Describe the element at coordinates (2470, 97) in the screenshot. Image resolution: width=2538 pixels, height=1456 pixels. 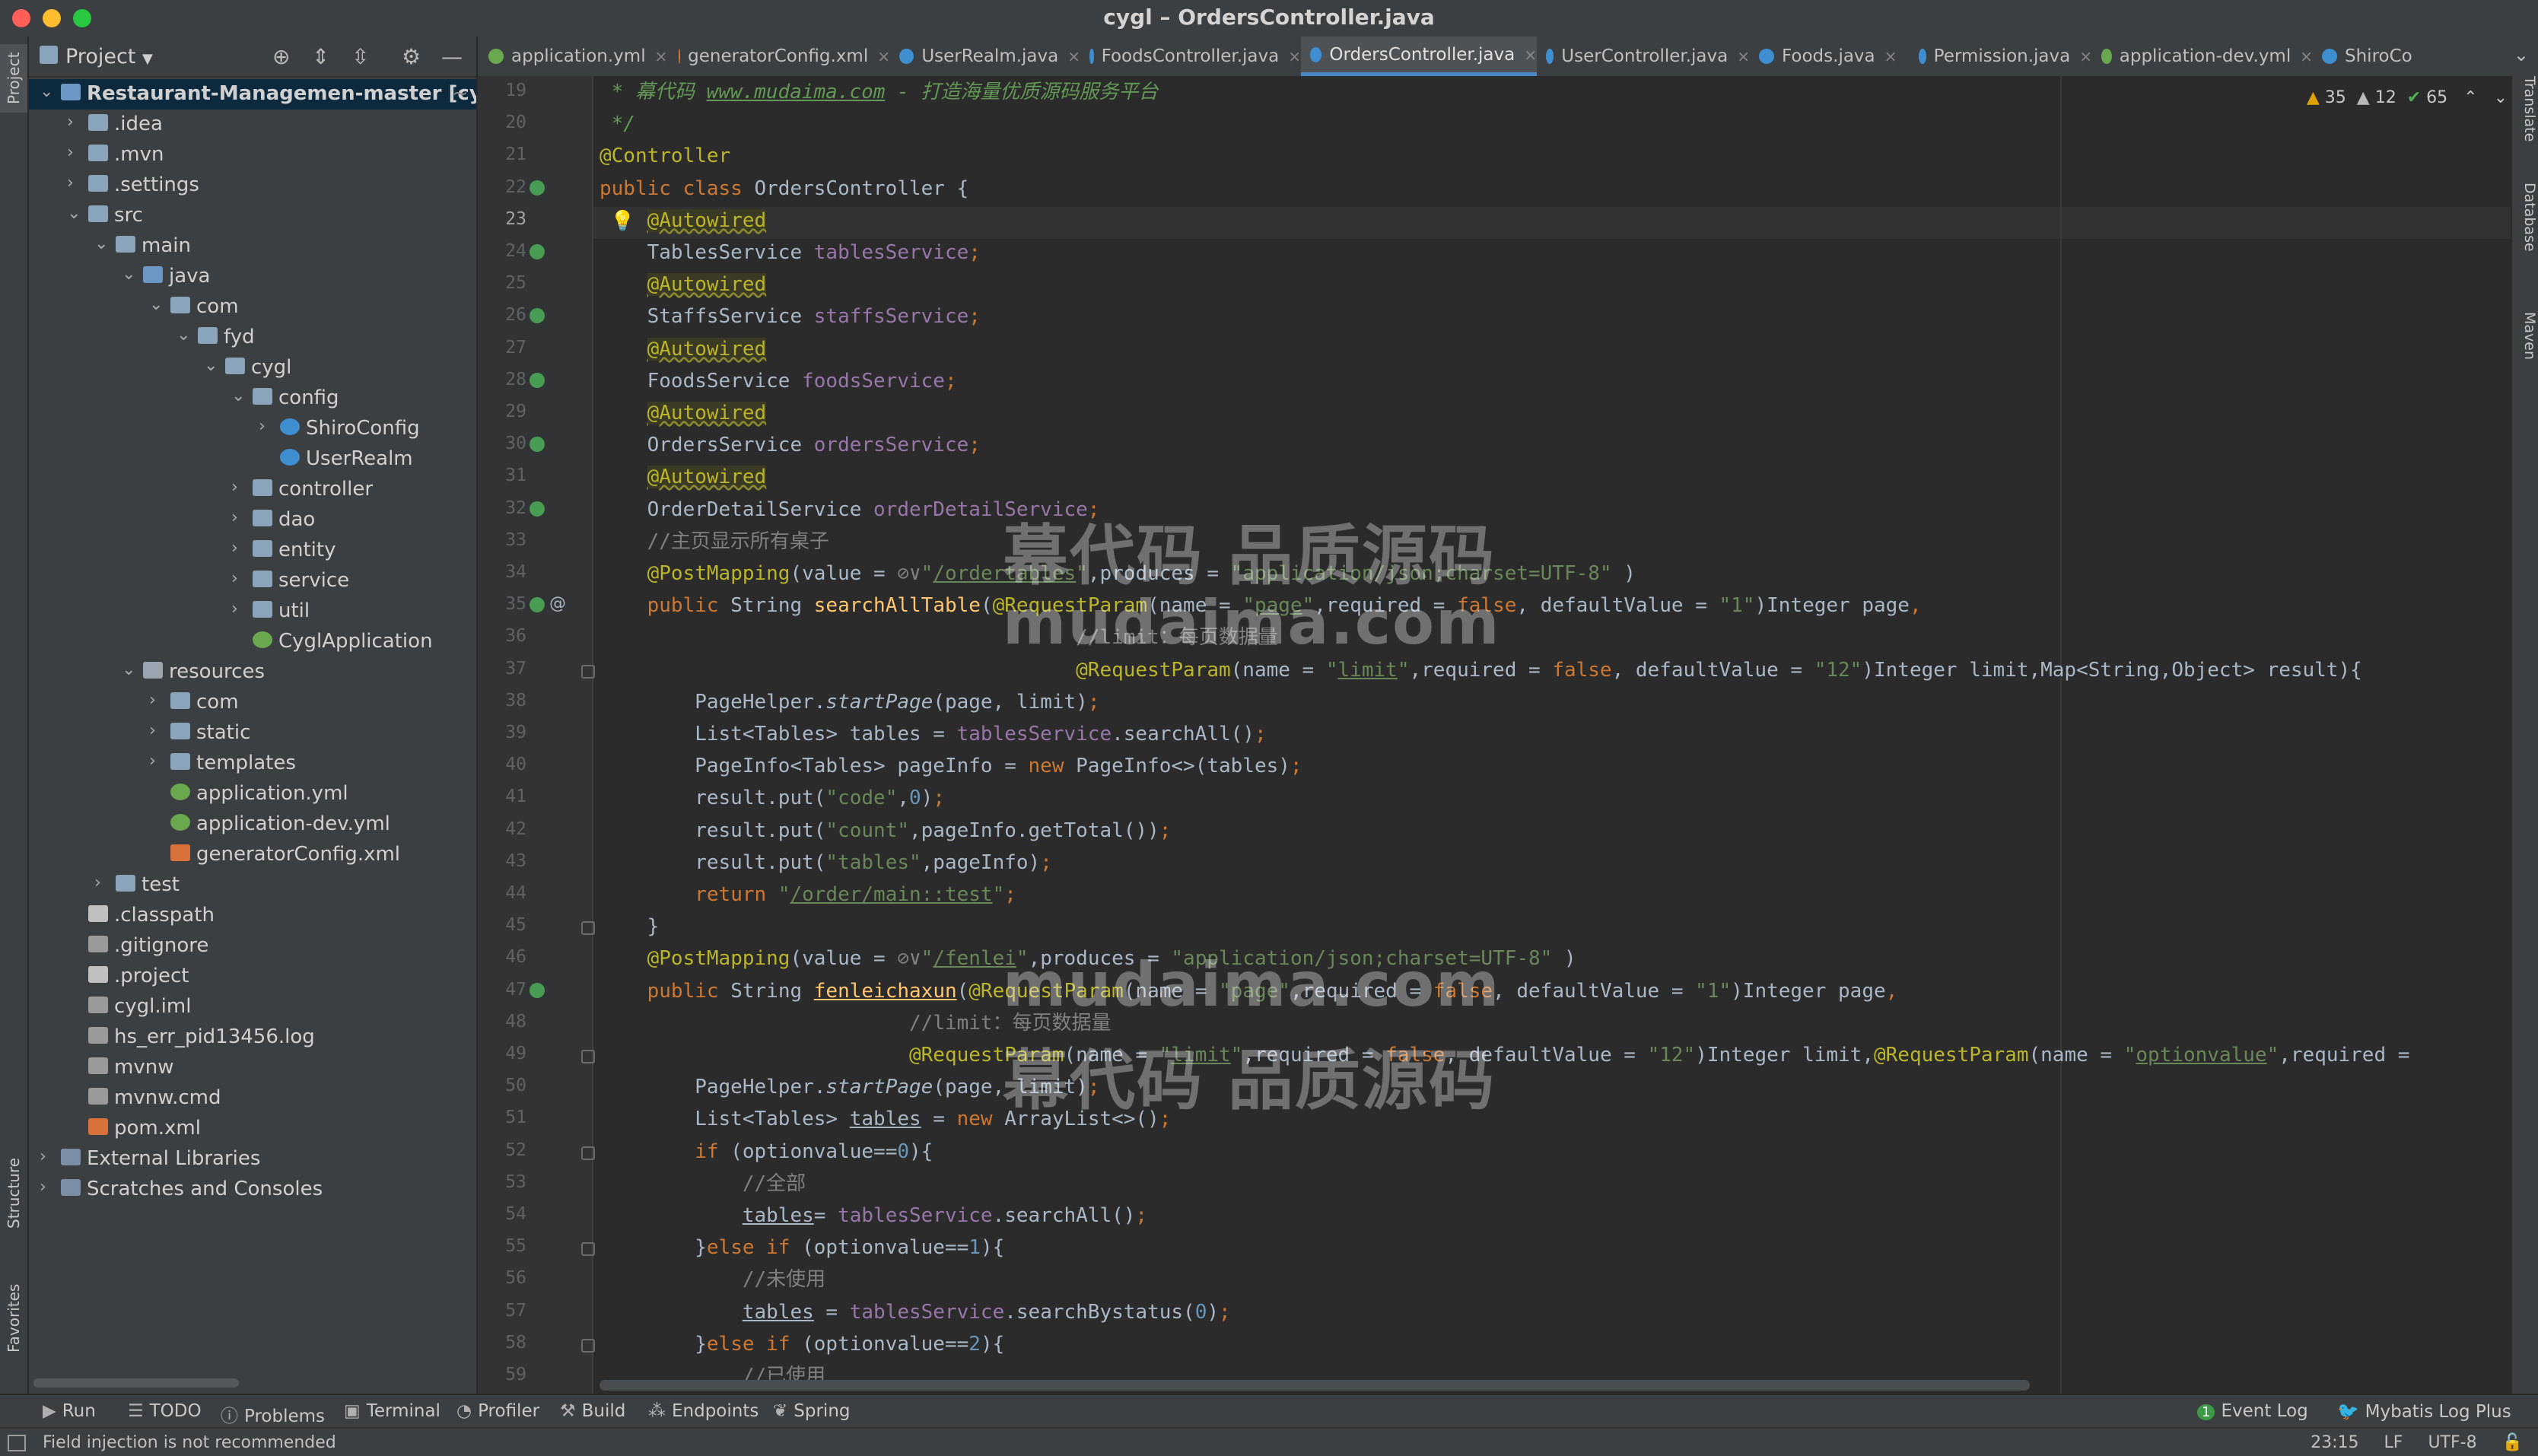
I see `previous-highlight-icon: ⌃` at that location.